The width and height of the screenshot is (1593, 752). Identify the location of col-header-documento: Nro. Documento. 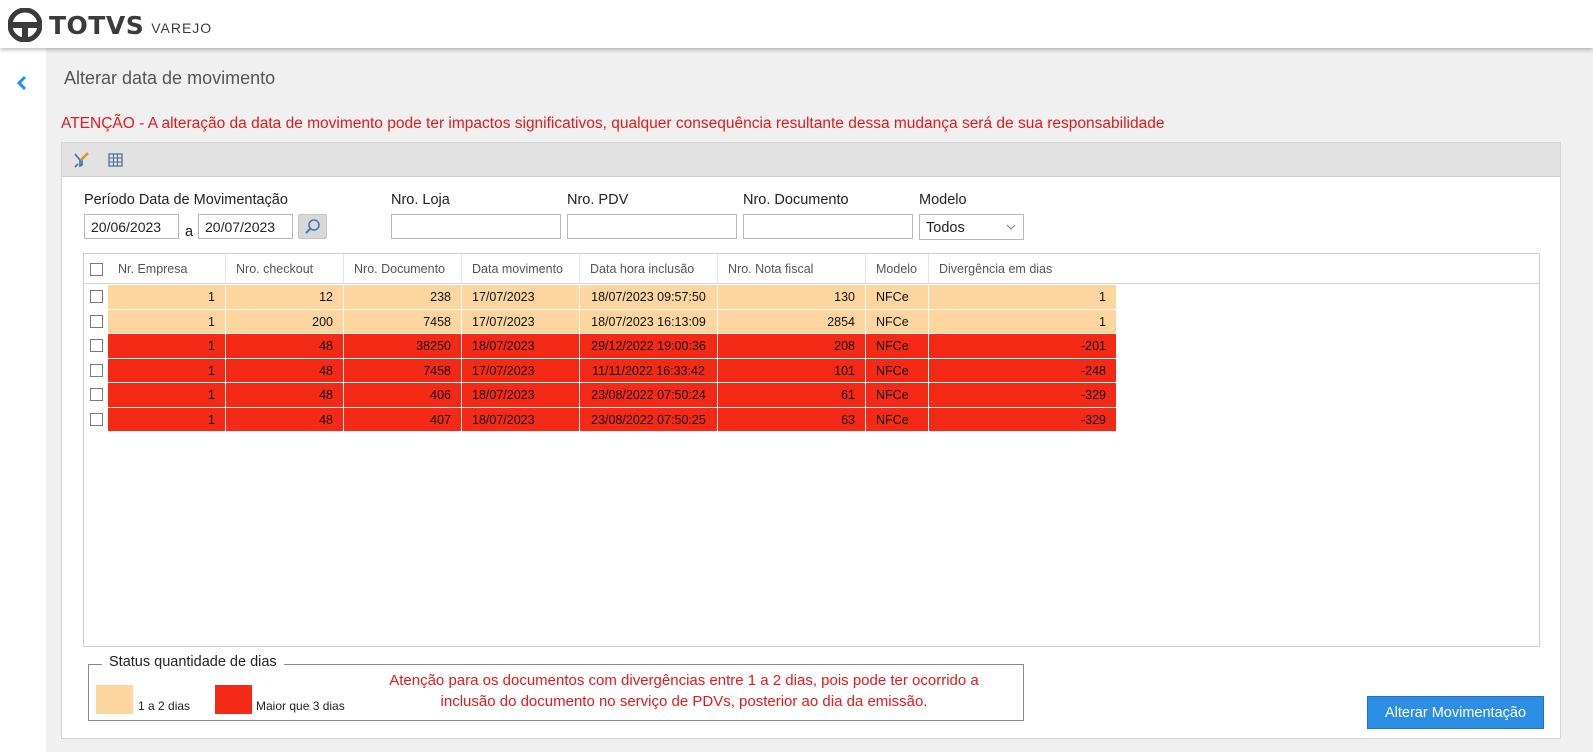
(403, 269).